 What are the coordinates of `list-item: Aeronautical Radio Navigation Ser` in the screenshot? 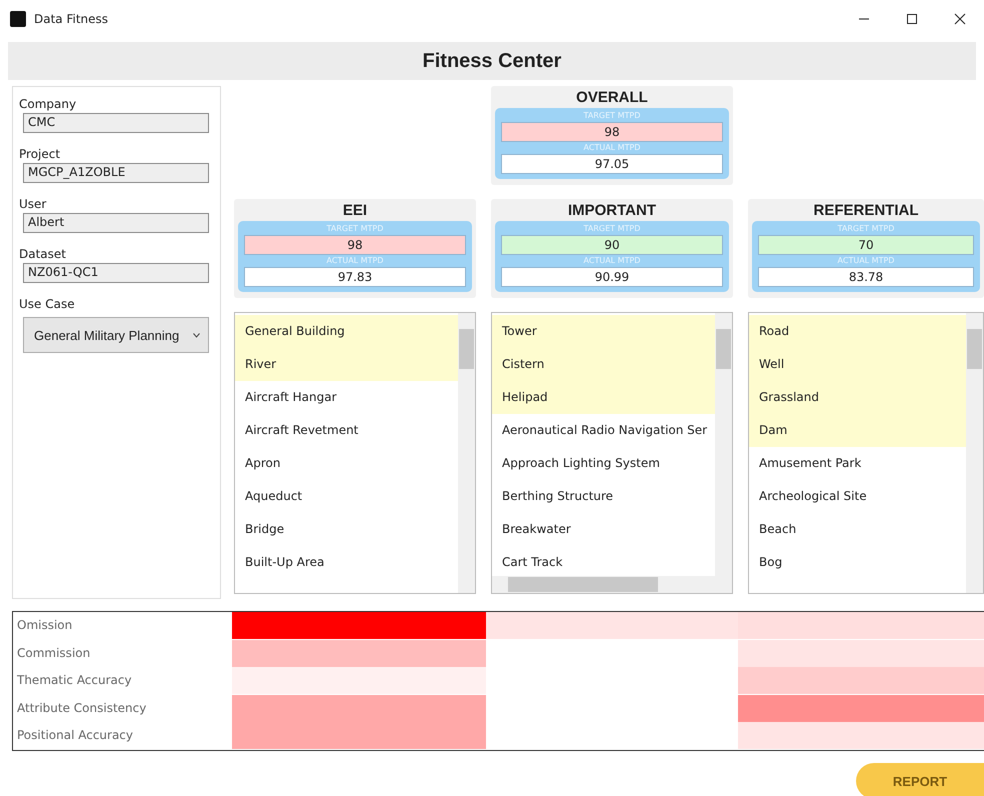 It's located at (603, 430).